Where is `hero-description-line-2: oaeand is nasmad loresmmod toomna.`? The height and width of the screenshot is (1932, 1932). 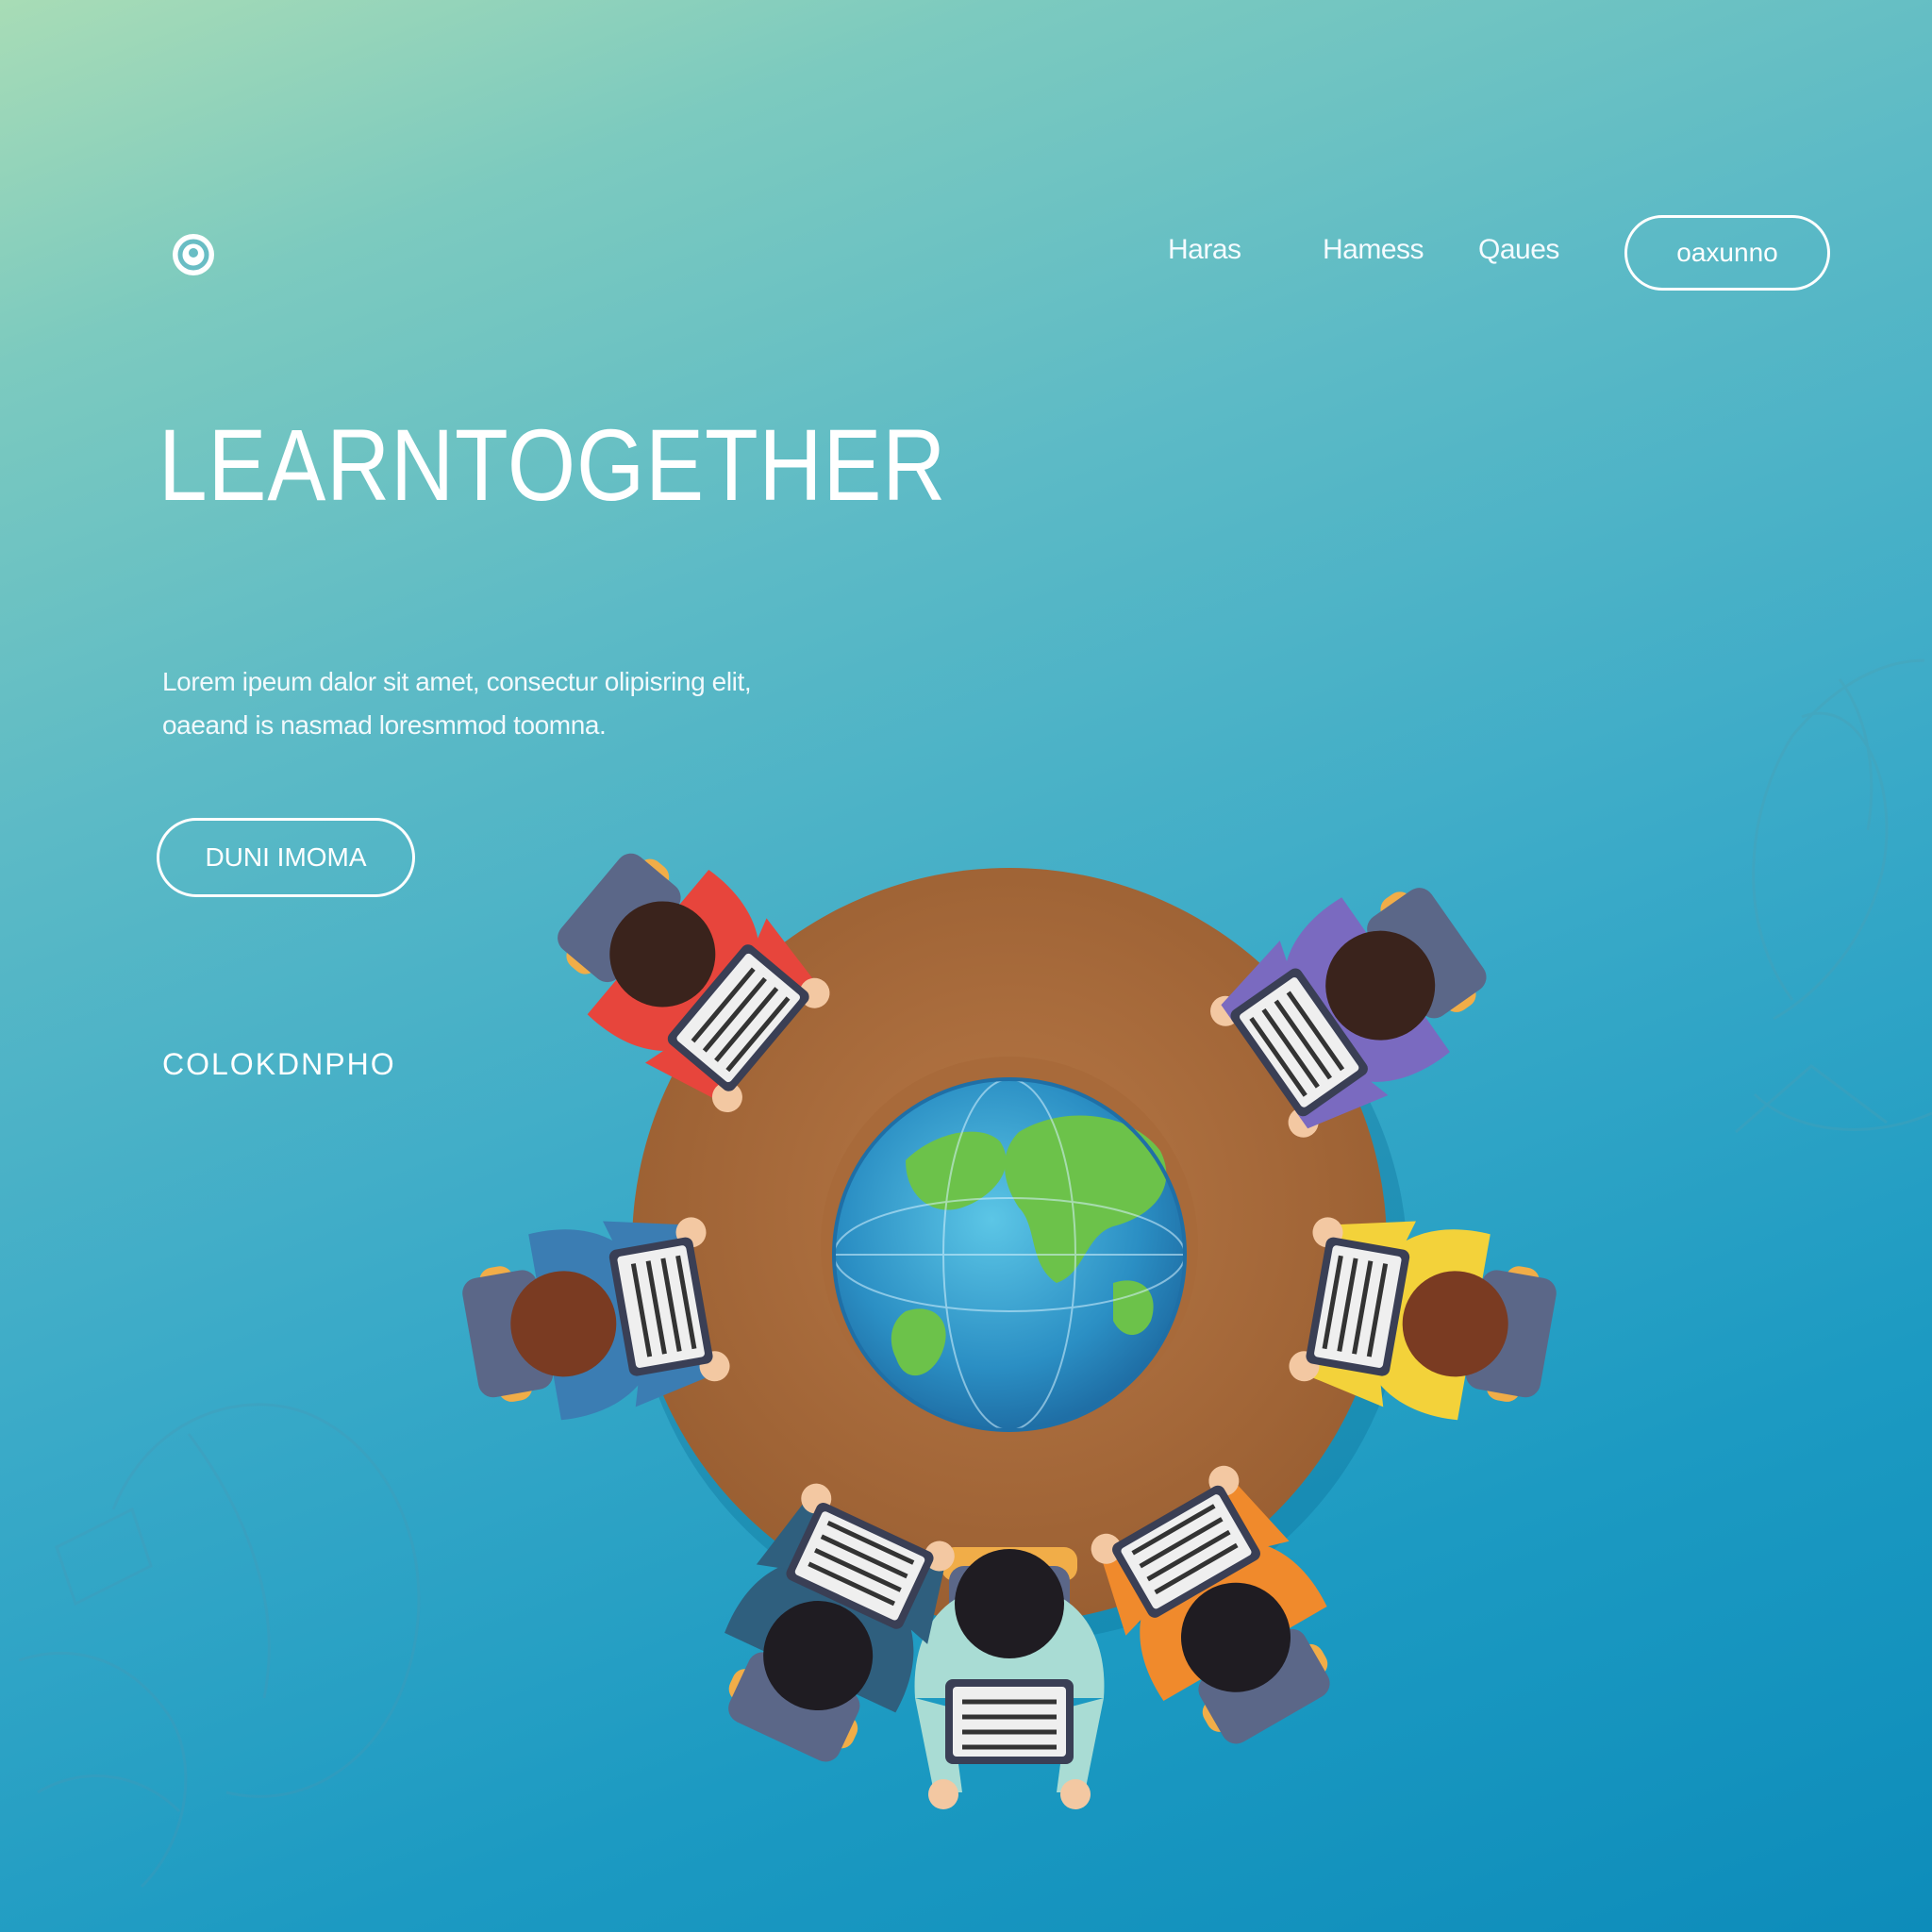
hero-description-line-2: oaeand is nasmad loresmmod toomna. is located at coordinates (385, 725).